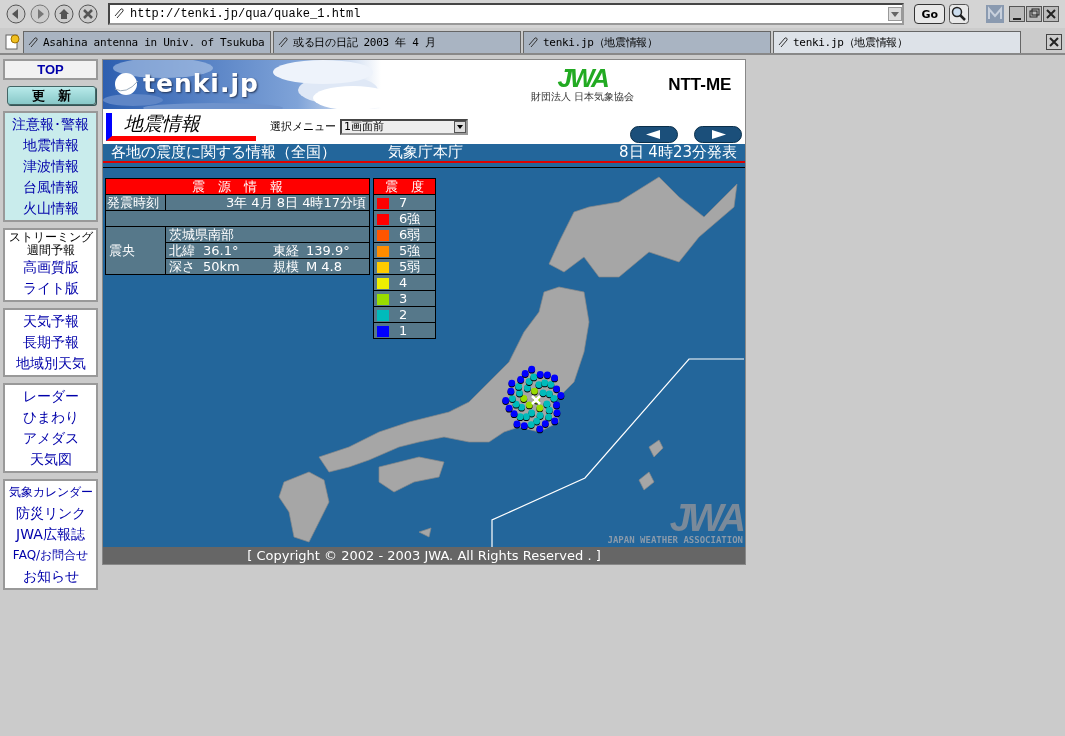  What do you see at coordinates (424, 555) in the screenshot?
I see `copyright-text: [ Copyright © 2002 - 2003 JWA. All Rights Reserved . ]` at bounding box center [424, 555].